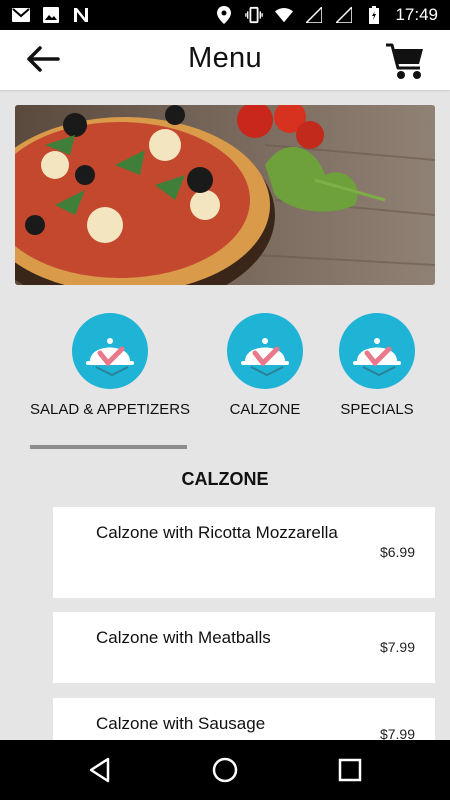 Image resolution: width=450 pixels, height=800 pixels. I want to click on circle-home-icon, so click(225, 770).